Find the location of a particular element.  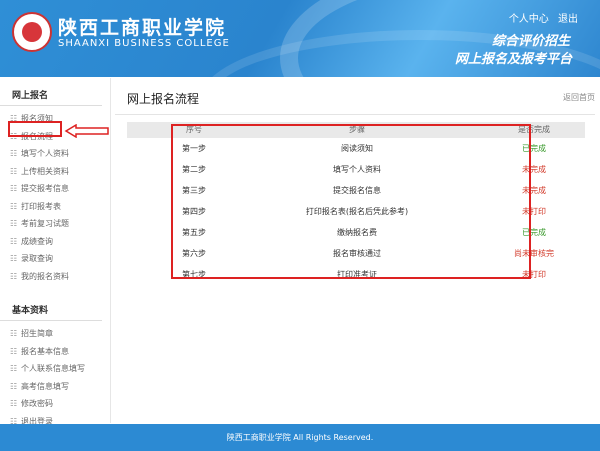

arrow-left-icon is located at coordinates (86, 131).